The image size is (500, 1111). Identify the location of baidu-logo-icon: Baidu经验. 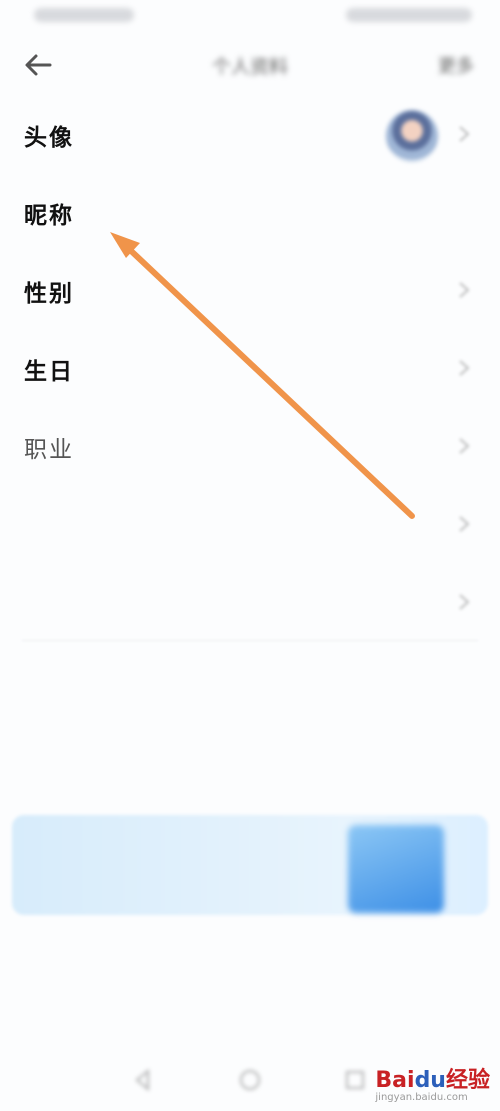
(432, 1080).